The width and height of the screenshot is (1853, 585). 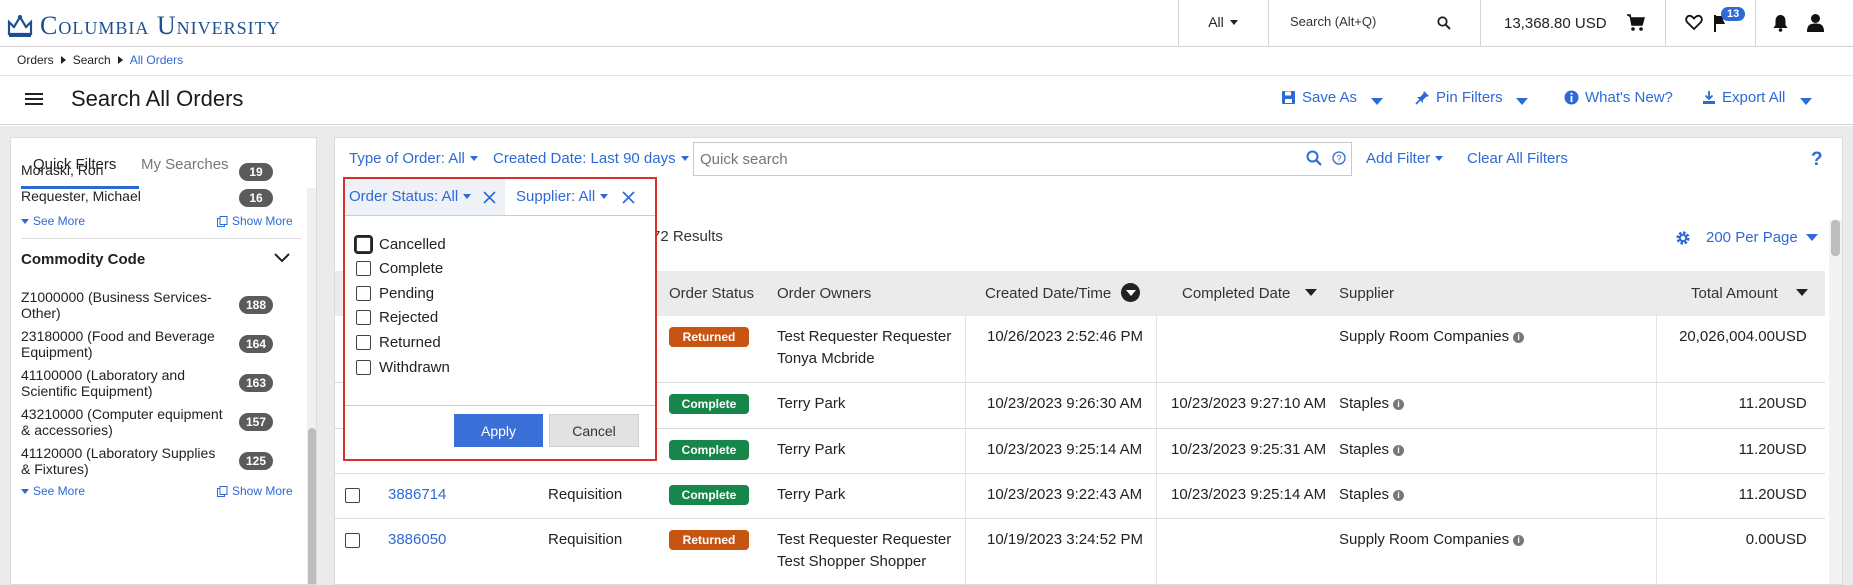 I want to click on status-option-rejected: Rejected, so click(x=397, y=317).